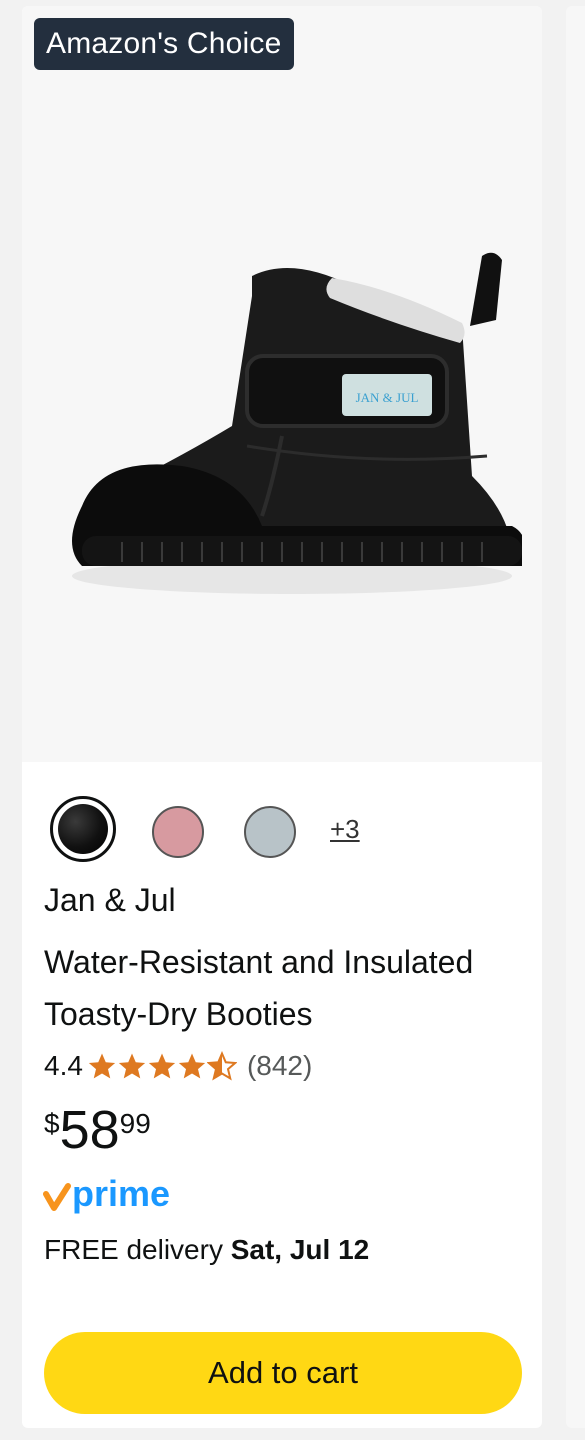  I want to click on prime-check-icon, so click(57, 1197).